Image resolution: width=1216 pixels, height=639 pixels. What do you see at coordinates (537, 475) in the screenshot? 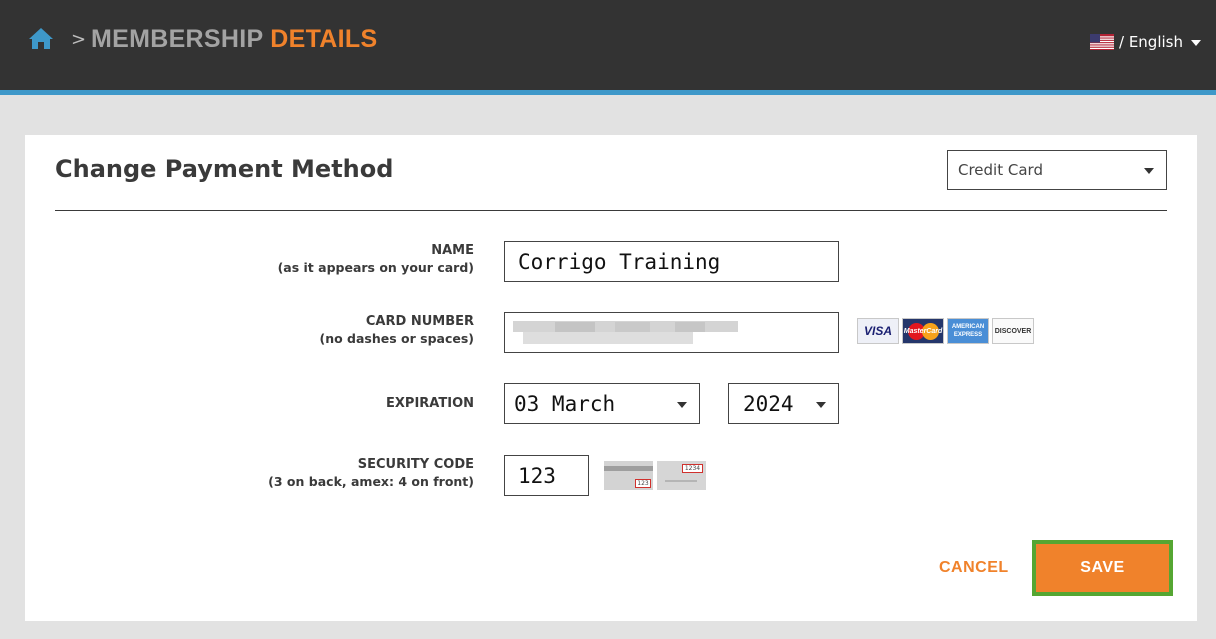
I see `security-code-value: 123` at bounding box center [537, 475].